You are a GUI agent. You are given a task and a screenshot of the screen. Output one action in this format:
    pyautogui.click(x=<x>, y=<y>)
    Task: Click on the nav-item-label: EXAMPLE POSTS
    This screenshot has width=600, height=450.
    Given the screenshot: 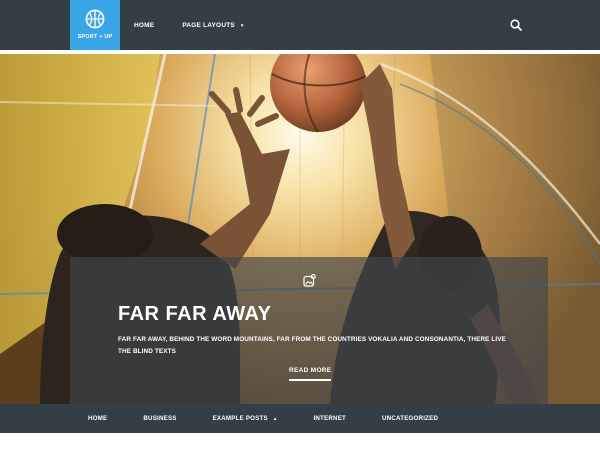 What is the action you would take?
    pyautogui.click(x=240, y=418)
    